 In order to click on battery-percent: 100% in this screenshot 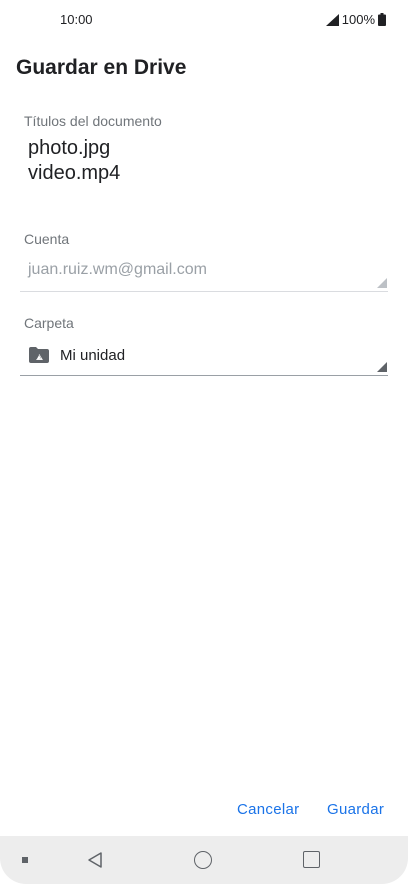, I will do `click(358, 19)`.